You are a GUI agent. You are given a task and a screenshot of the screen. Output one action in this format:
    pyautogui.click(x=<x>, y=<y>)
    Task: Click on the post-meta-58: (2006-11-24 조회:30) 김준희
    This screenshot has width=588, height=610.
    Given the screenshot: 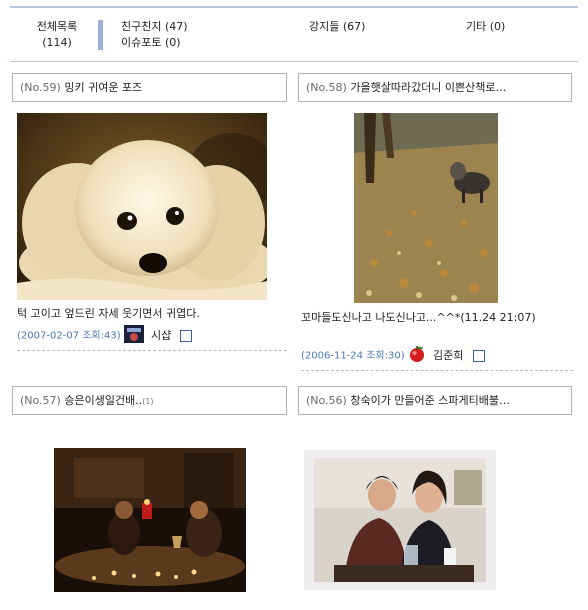 What is the action you would take?
    pyautogui.click(x=393, y=353)
    